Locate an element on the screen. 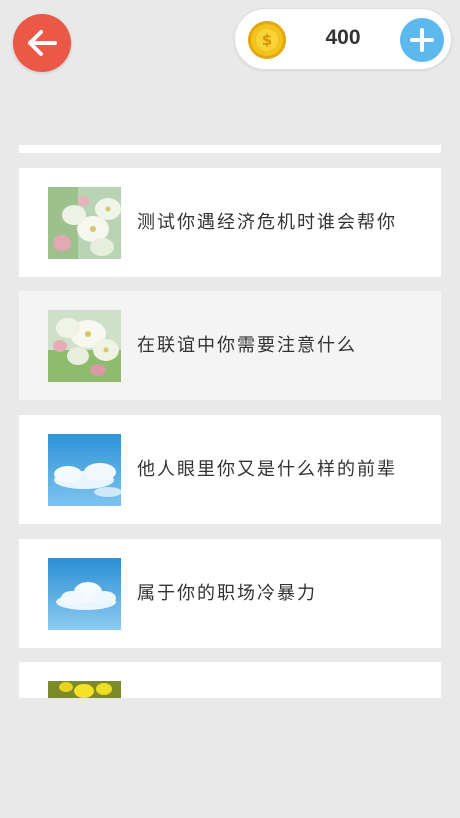 This screenshot has height=818, width=460. add-coins-button is located at coordinates (422, 40).